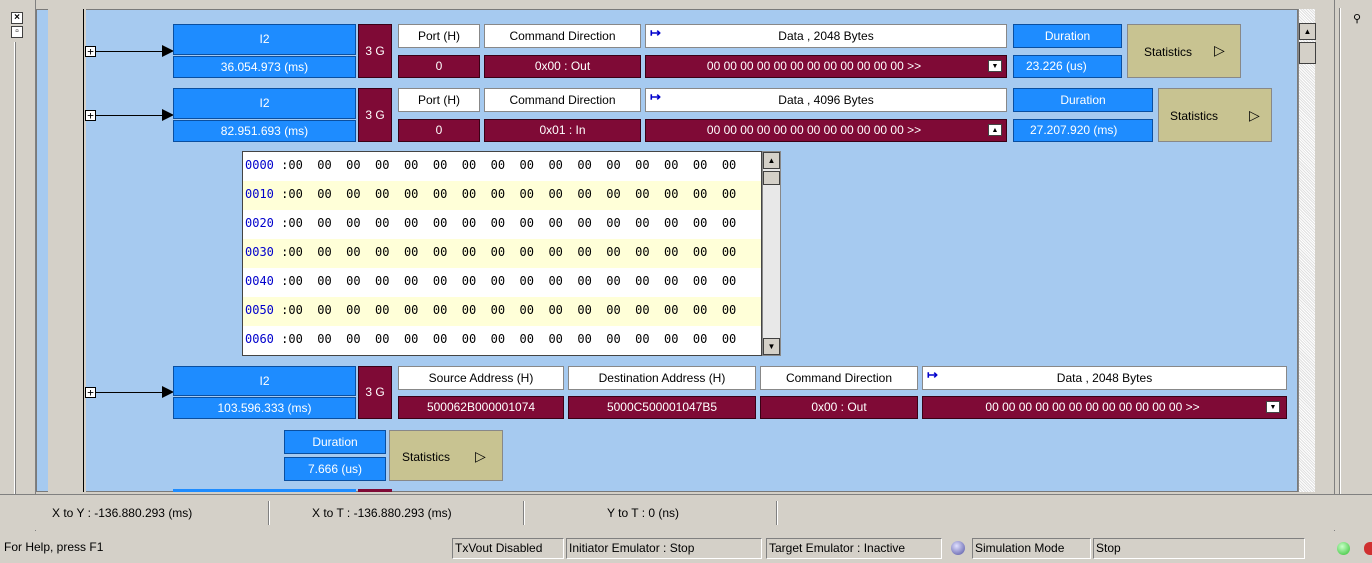 The image size is (1372, 563). What do you see at coordinates (1031, 548) in the screenshot?
I see `simulation-mode-status: Simulation Mode` at bounding box center [1031, 548].